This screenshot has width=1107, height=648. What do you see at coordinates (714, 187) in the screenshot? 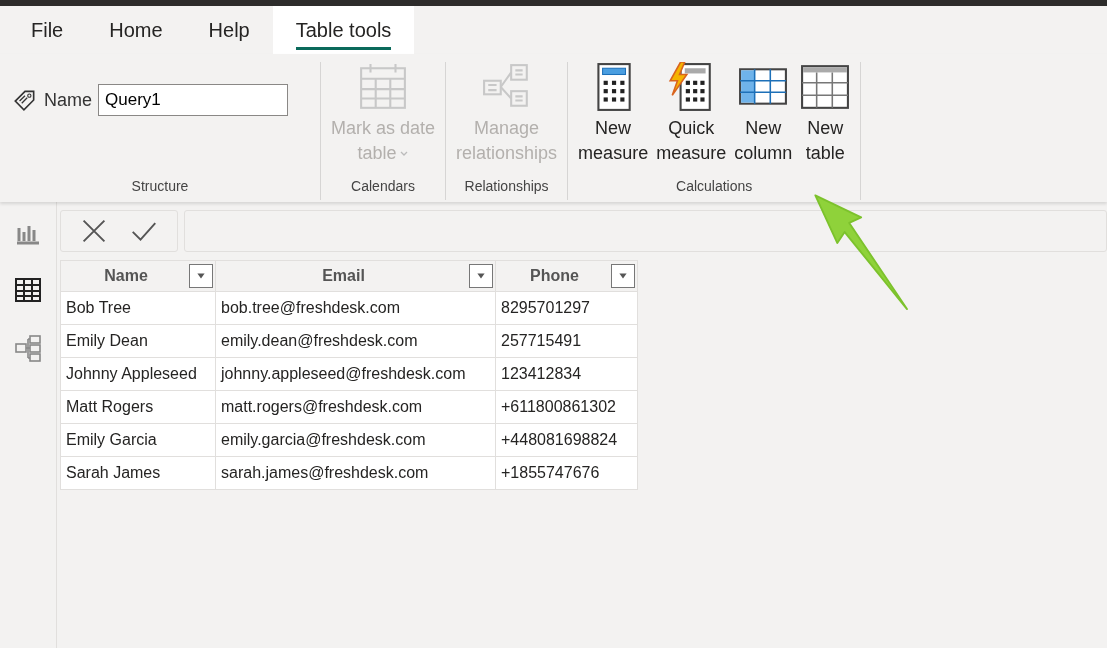
I see `group-label: Calculations` at bounding box center [714, 187].